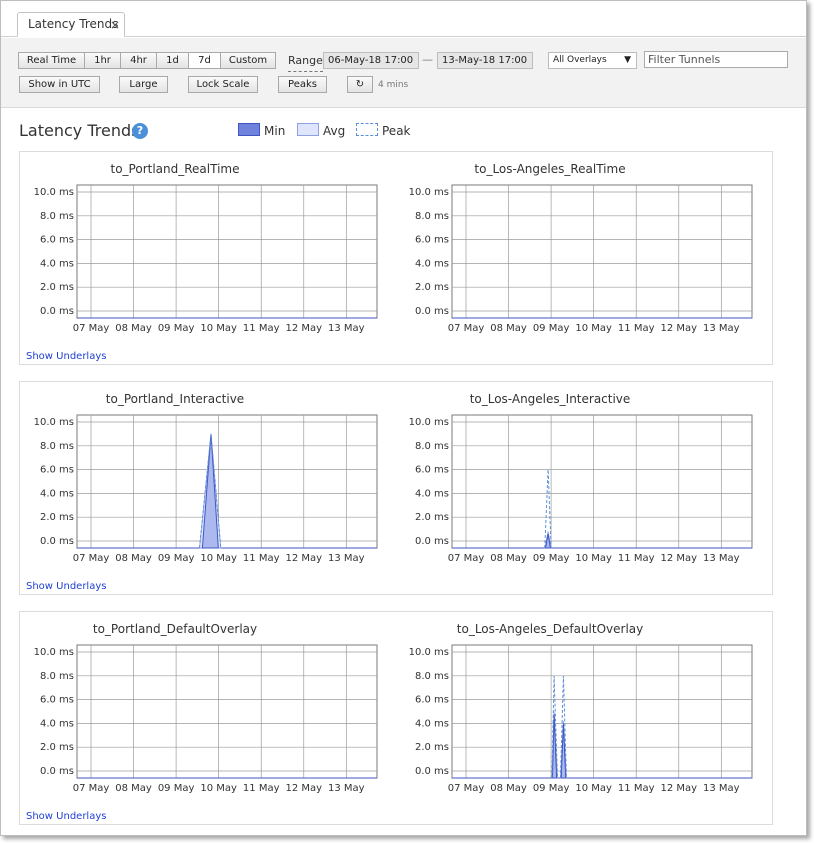 This screenshot has height=843, width=814. What do you see at coordinates (580, 60) in the screenshot?
I see `overlay-select-value: All Overlays` at bounding box center [580, 60].